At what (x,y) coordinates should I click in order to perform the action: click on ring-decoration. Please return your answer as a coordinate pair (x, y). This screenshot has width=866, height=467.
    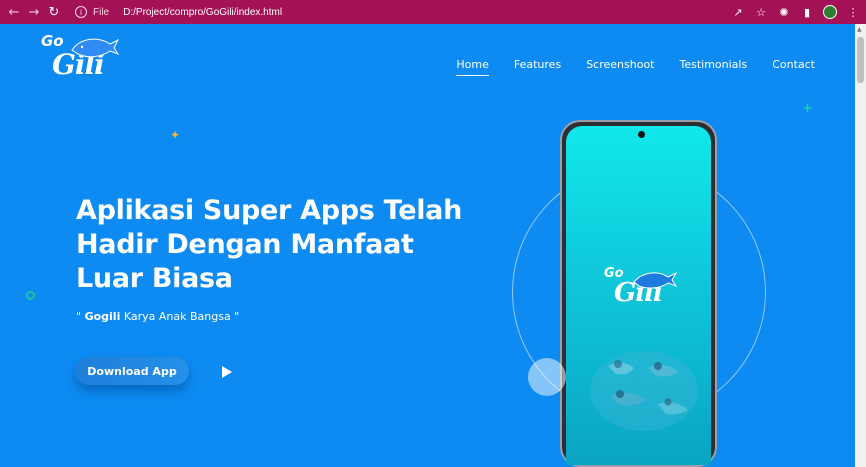
    Looking at the image, I should click on (30, 295).